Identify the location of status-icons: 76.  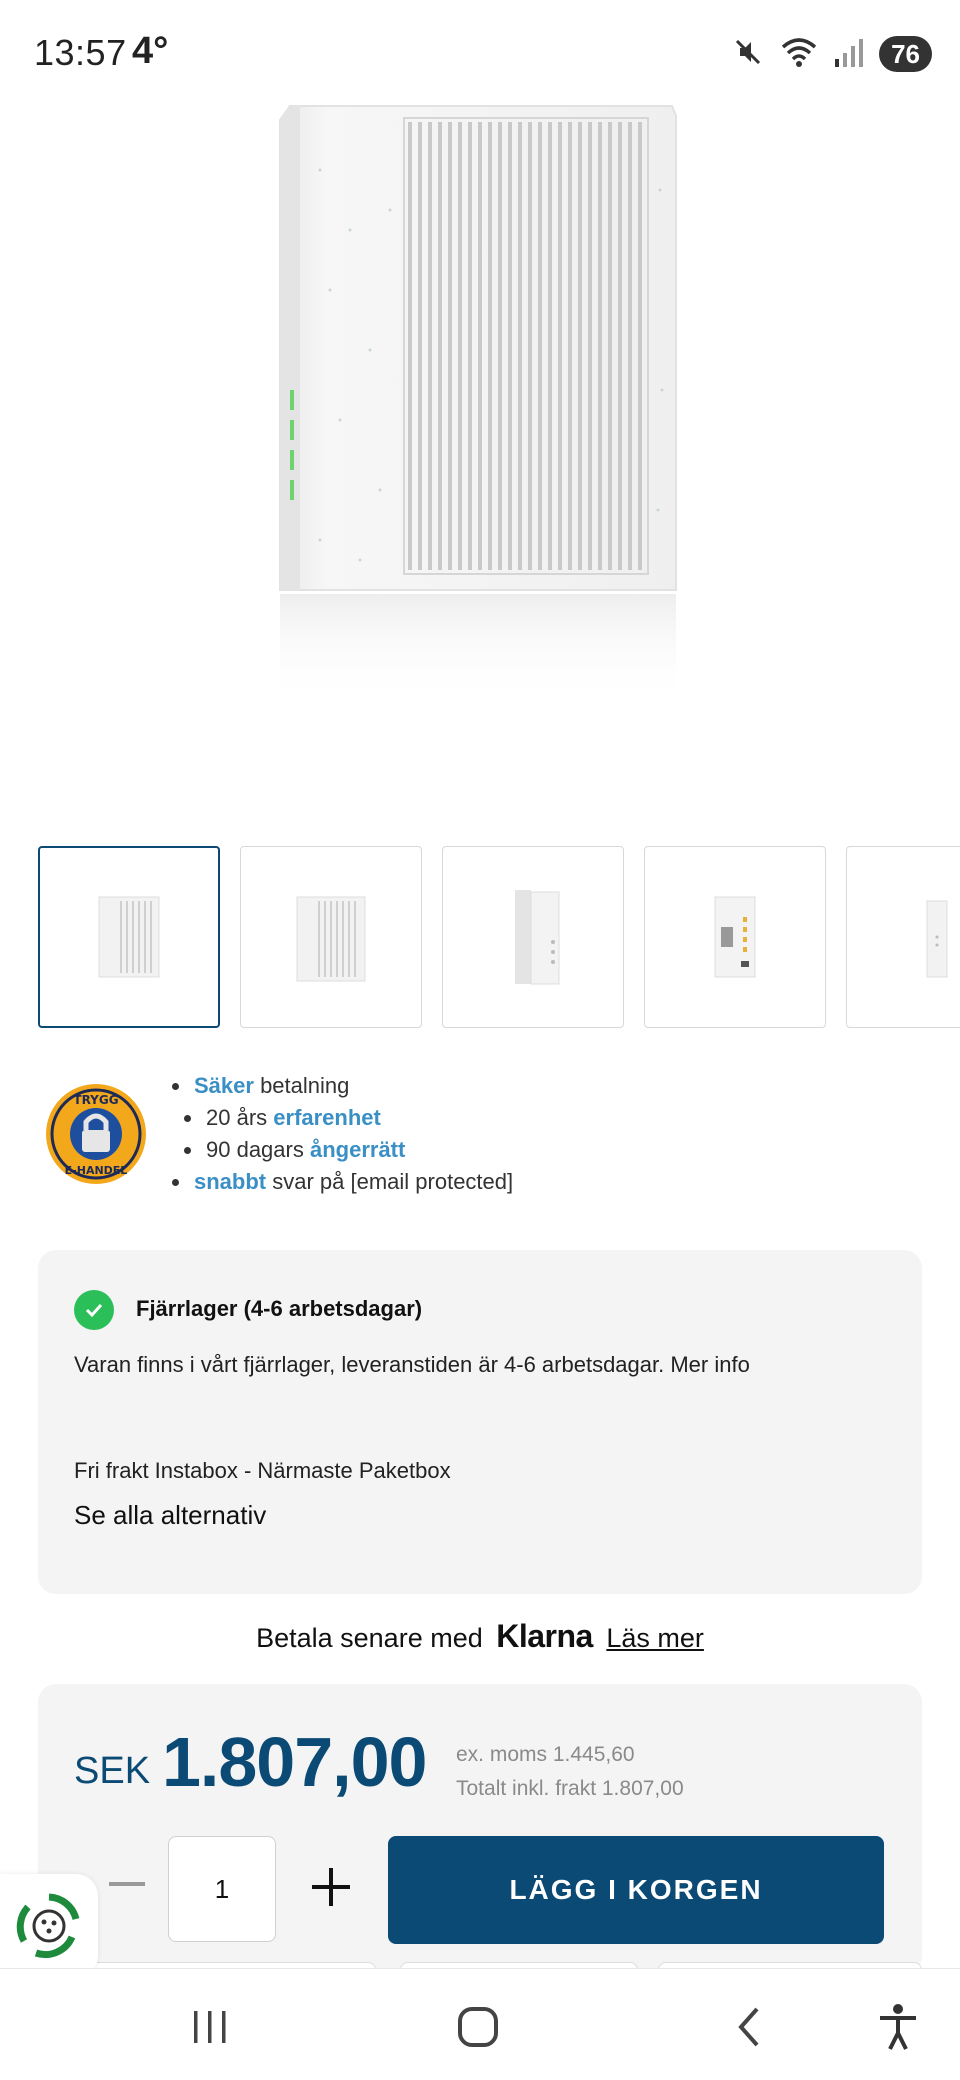
(831, 54).